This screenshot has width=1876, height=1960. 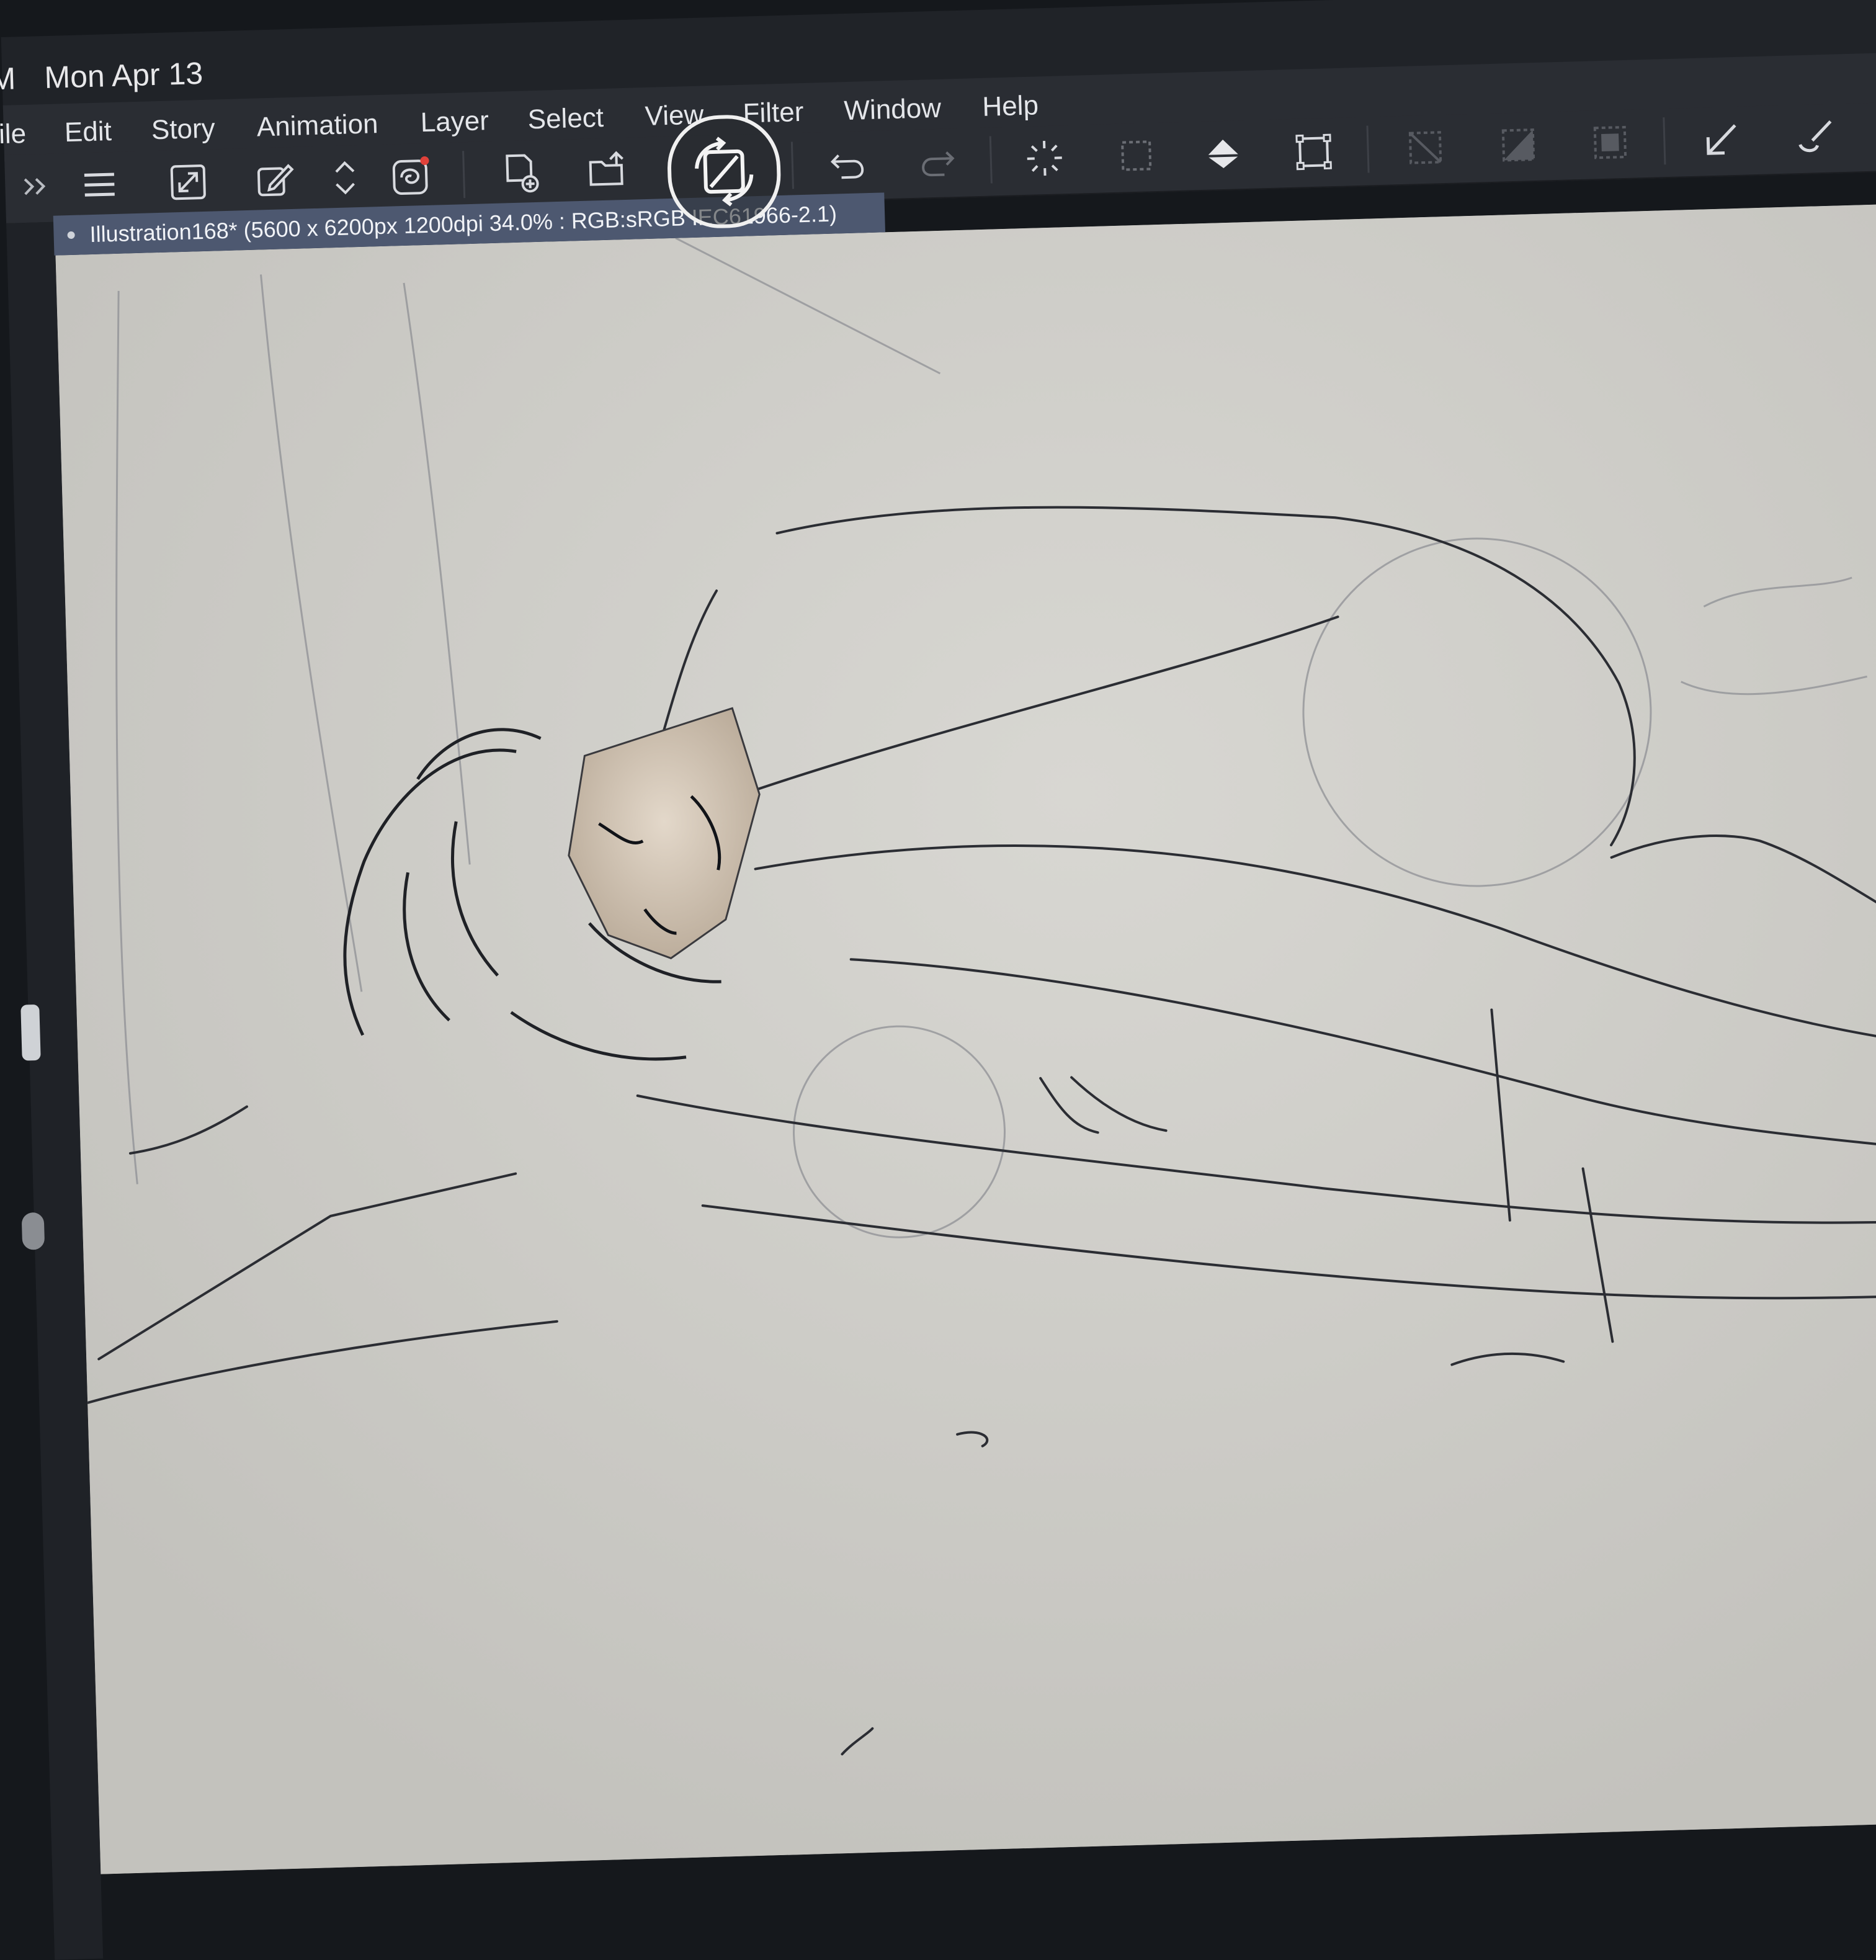 What do you see at coordinates (88, 132) in the screenshot?
I see `menu-edit: Edit` at bounding box center [88, 132].